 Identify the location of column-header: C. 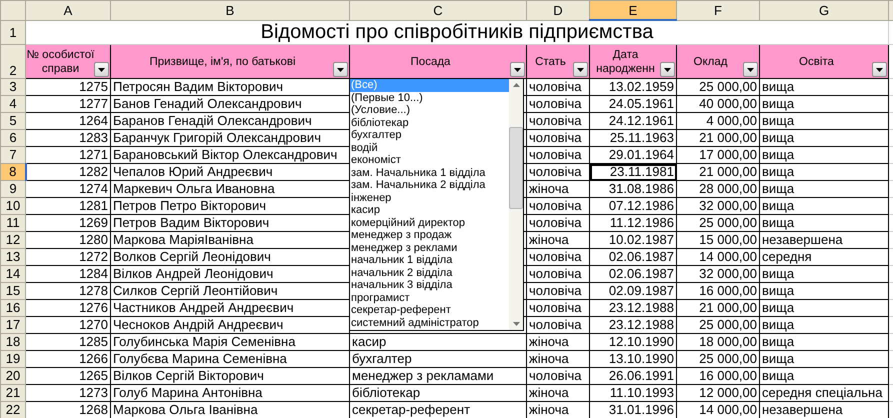
(438, 10).